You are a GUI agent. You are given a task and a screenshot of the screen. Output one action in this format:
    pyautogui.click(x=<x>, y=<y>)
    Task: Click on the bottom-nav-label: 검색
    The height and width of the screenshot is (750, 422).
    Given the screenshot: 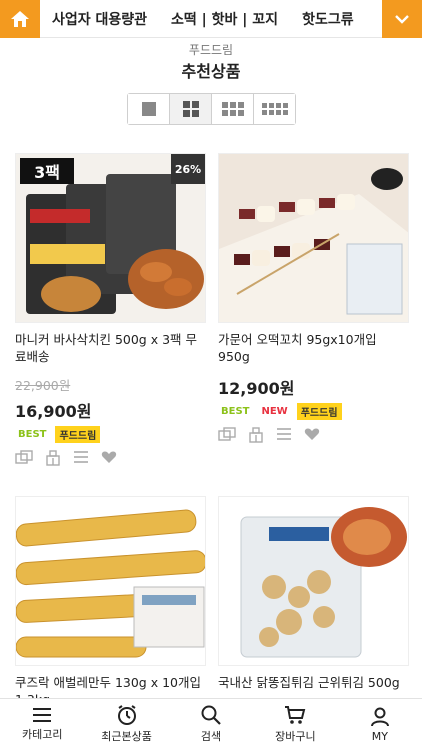 What is the action you would take?
    pyautogui.click(x=211, y=736)
    